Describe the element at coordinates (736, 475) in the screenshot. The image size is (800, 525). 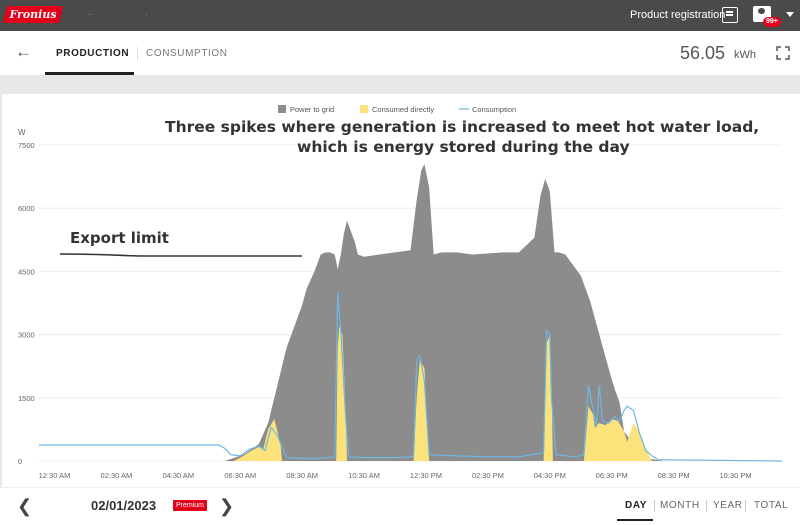
I see `x-tick-label: 10:30 PM` at that location.